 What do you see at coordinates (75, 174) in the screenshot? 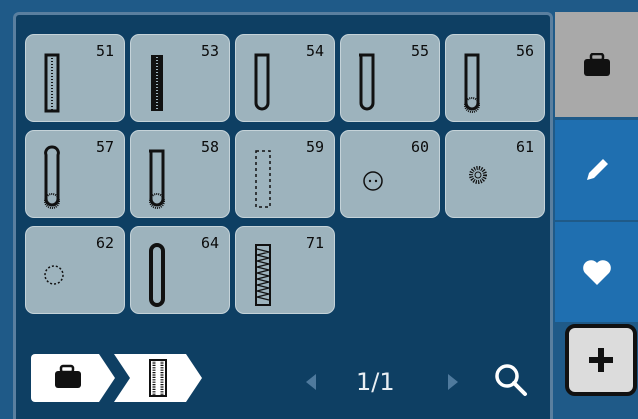
I see `stitch-tile-57: 57` at bounding box center [75, 174].